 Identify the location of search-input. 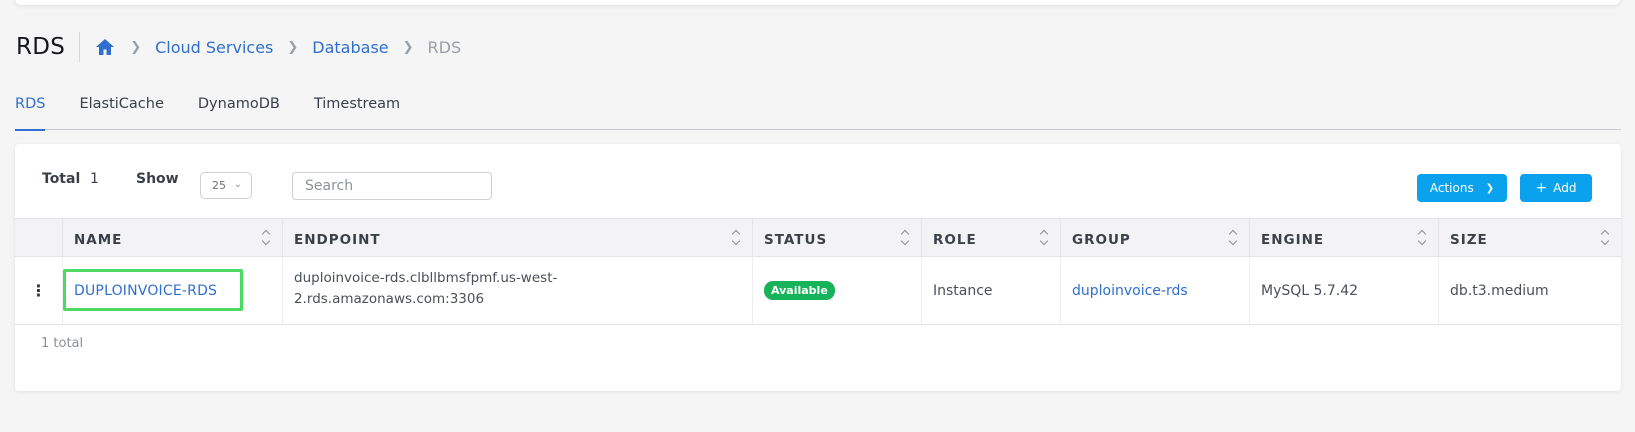
(392, 186).